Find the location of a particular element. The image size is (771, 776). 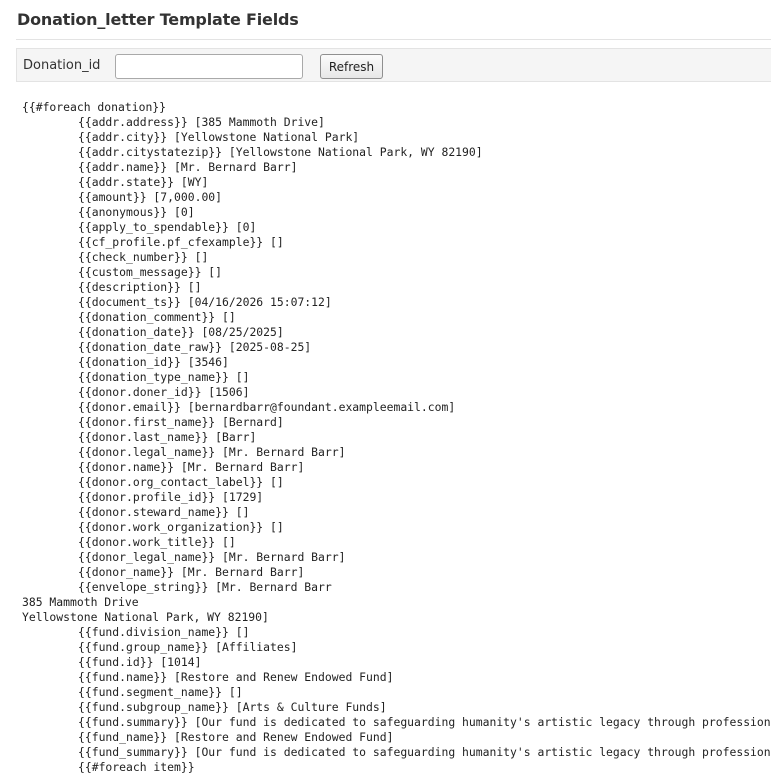

template-field-line: {{check_number}} [] is located at coordinates (143, 257).